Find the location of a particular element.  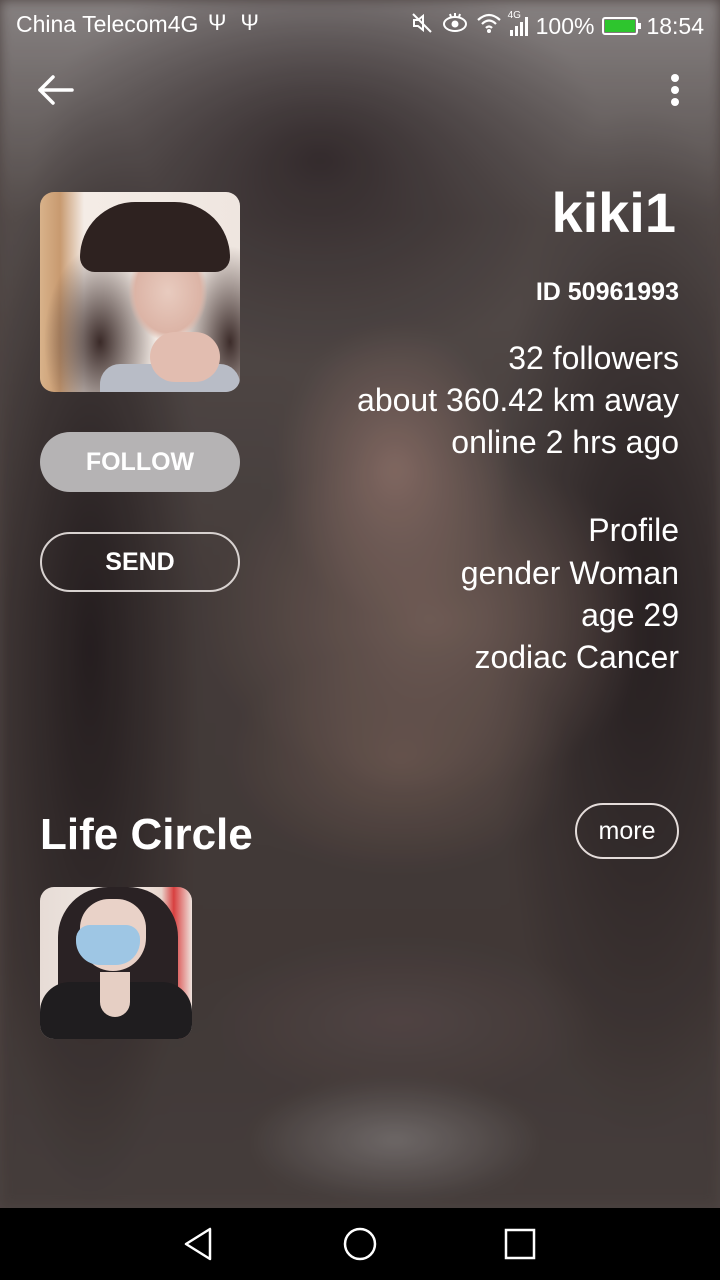

user-id: ID 50961993 is located at coordinates (607, 292).